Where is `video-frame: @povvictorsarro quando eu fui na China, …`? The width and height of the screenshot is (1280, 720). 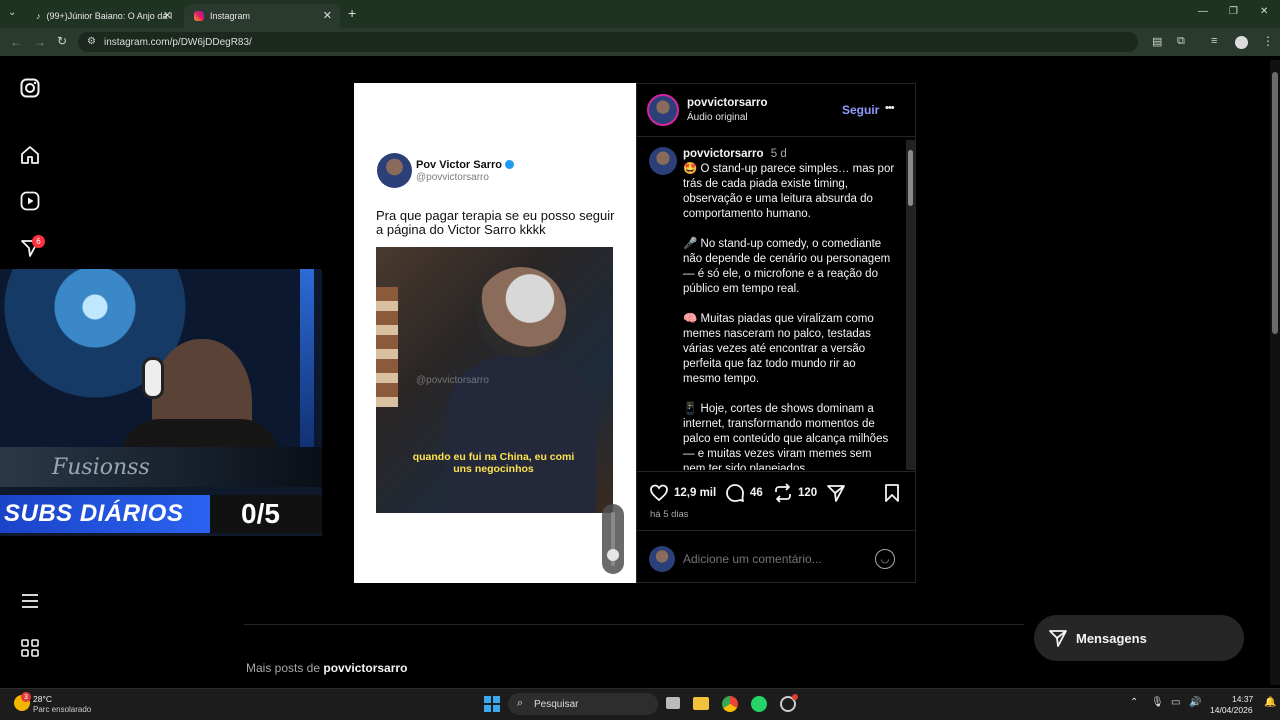
video-frame: @povvictorsarro quando eu fui na China, … is located at coordinates (494, 380).